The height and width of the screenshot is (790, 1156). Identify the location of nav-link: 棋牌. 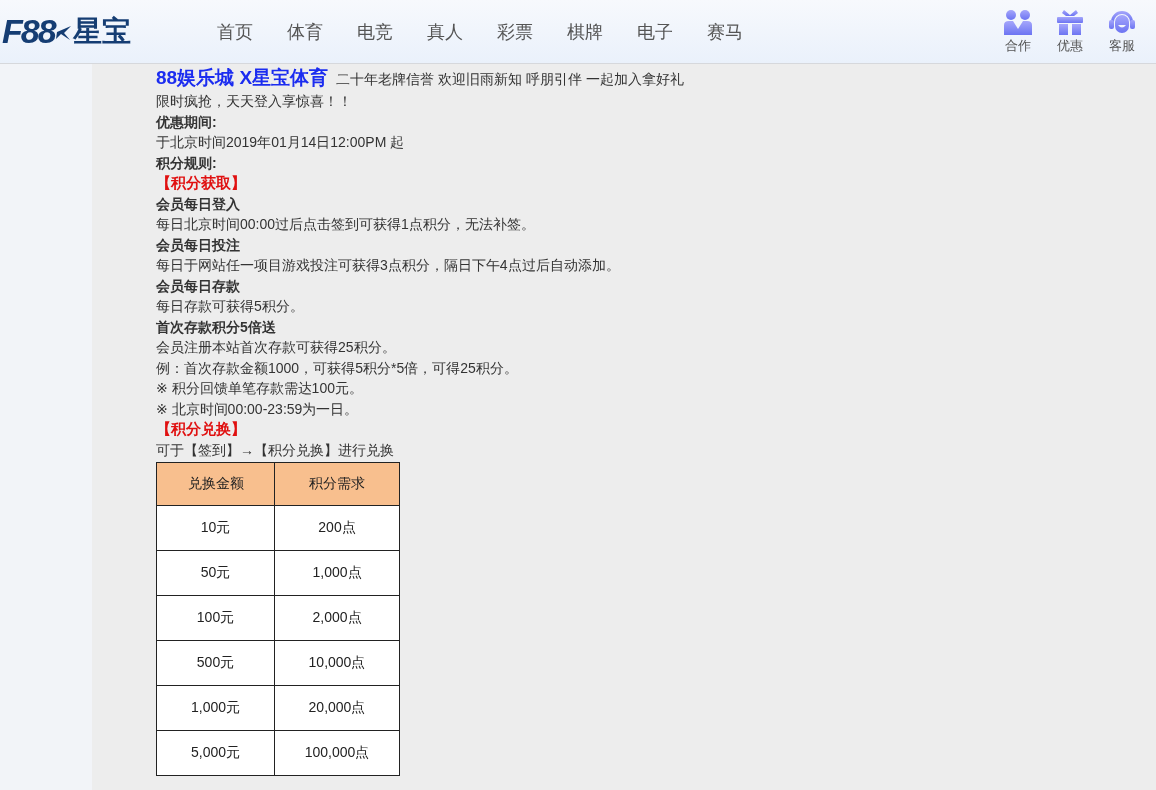
(585, 31).